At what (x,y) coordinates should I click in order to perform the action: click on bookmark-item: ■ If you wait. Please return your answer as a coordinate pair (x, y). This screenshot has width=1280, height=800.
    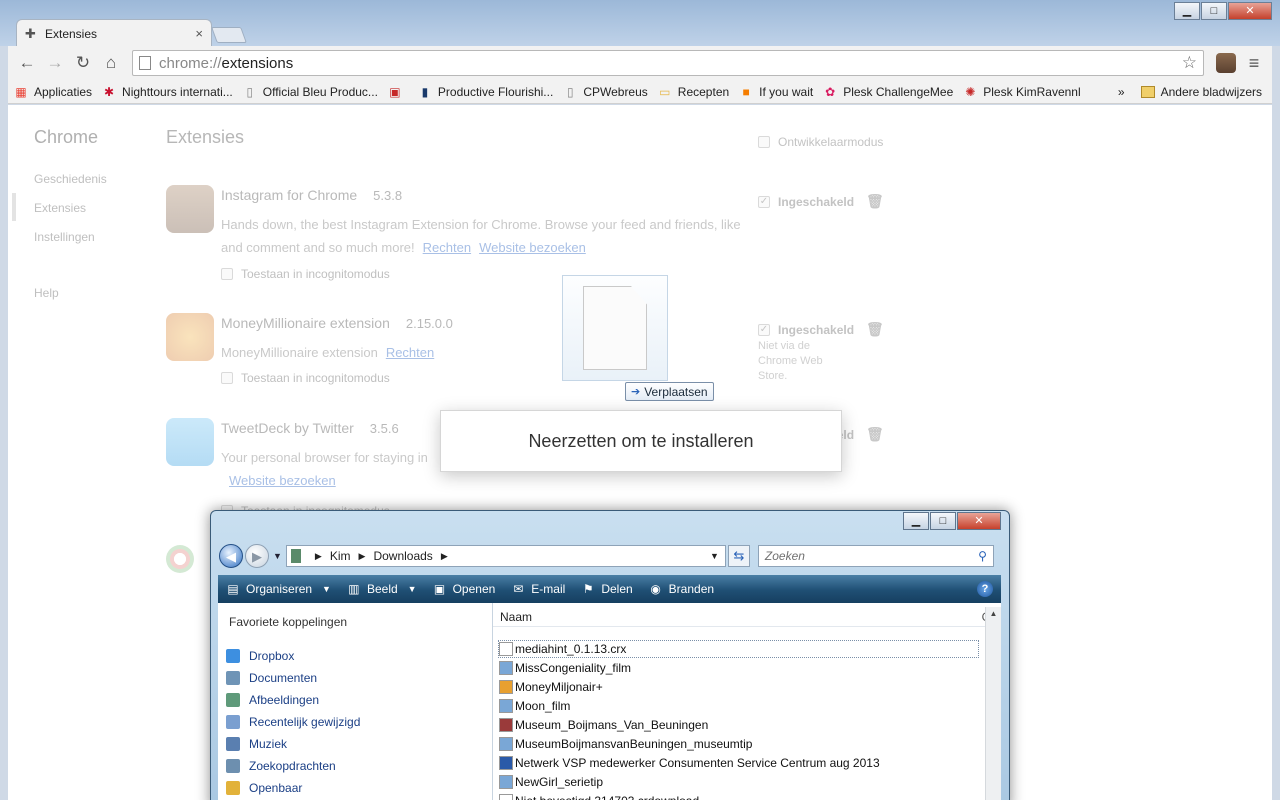
    Looking at the image, I should click on (776, 91).